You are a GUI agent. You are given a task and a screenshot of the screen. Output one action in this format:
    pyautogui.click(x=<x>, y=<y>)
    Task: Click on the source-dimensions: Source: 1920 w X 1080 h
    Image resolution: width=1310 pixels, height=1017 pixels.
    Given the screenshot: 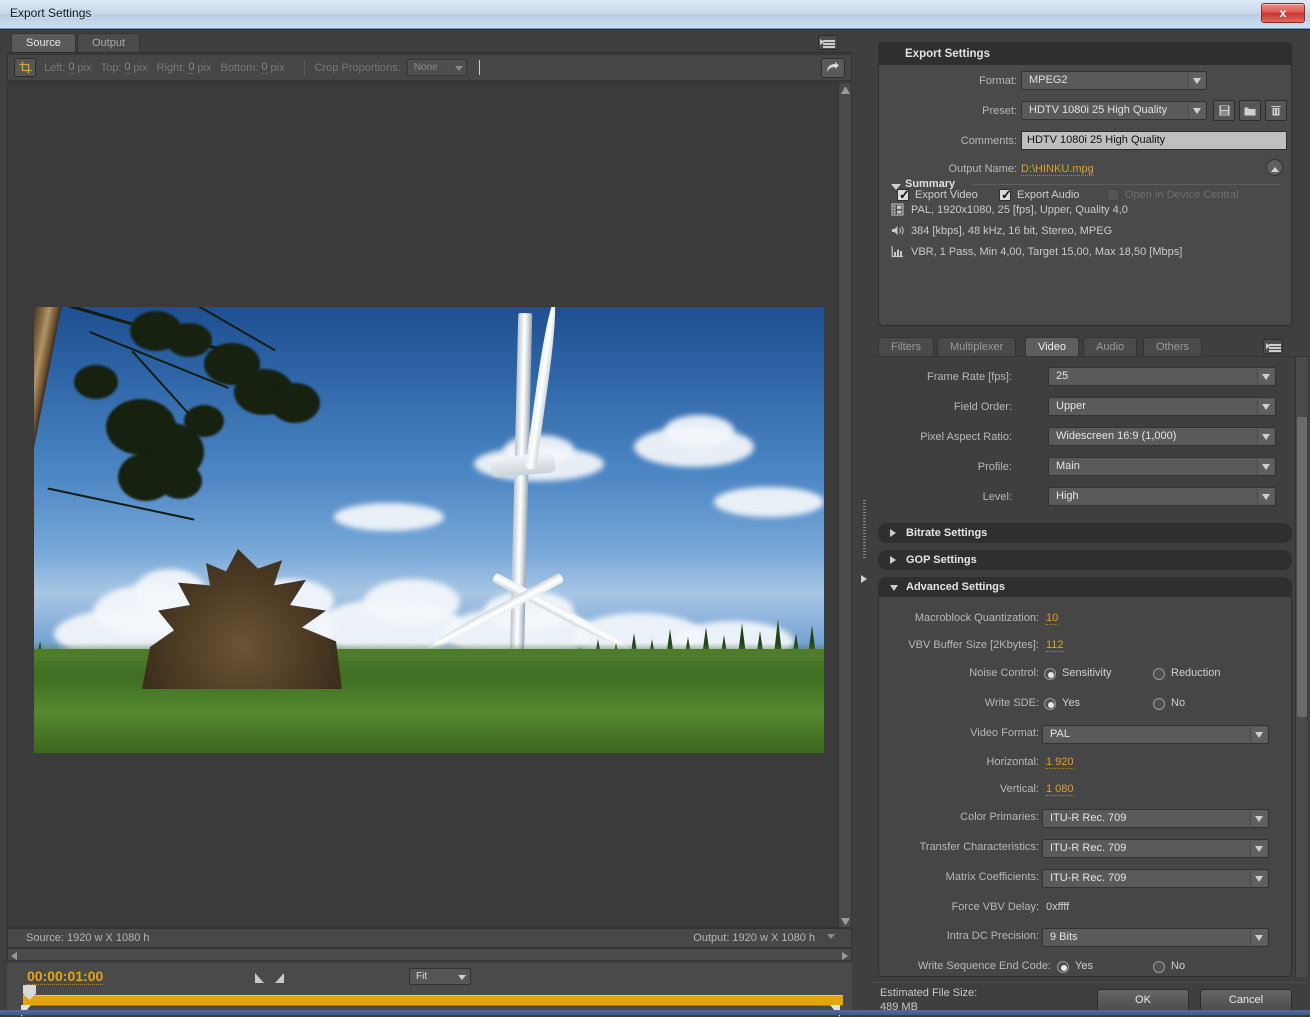 What is the action you would take?
    pyautogui.click(x=88, y=938)
    